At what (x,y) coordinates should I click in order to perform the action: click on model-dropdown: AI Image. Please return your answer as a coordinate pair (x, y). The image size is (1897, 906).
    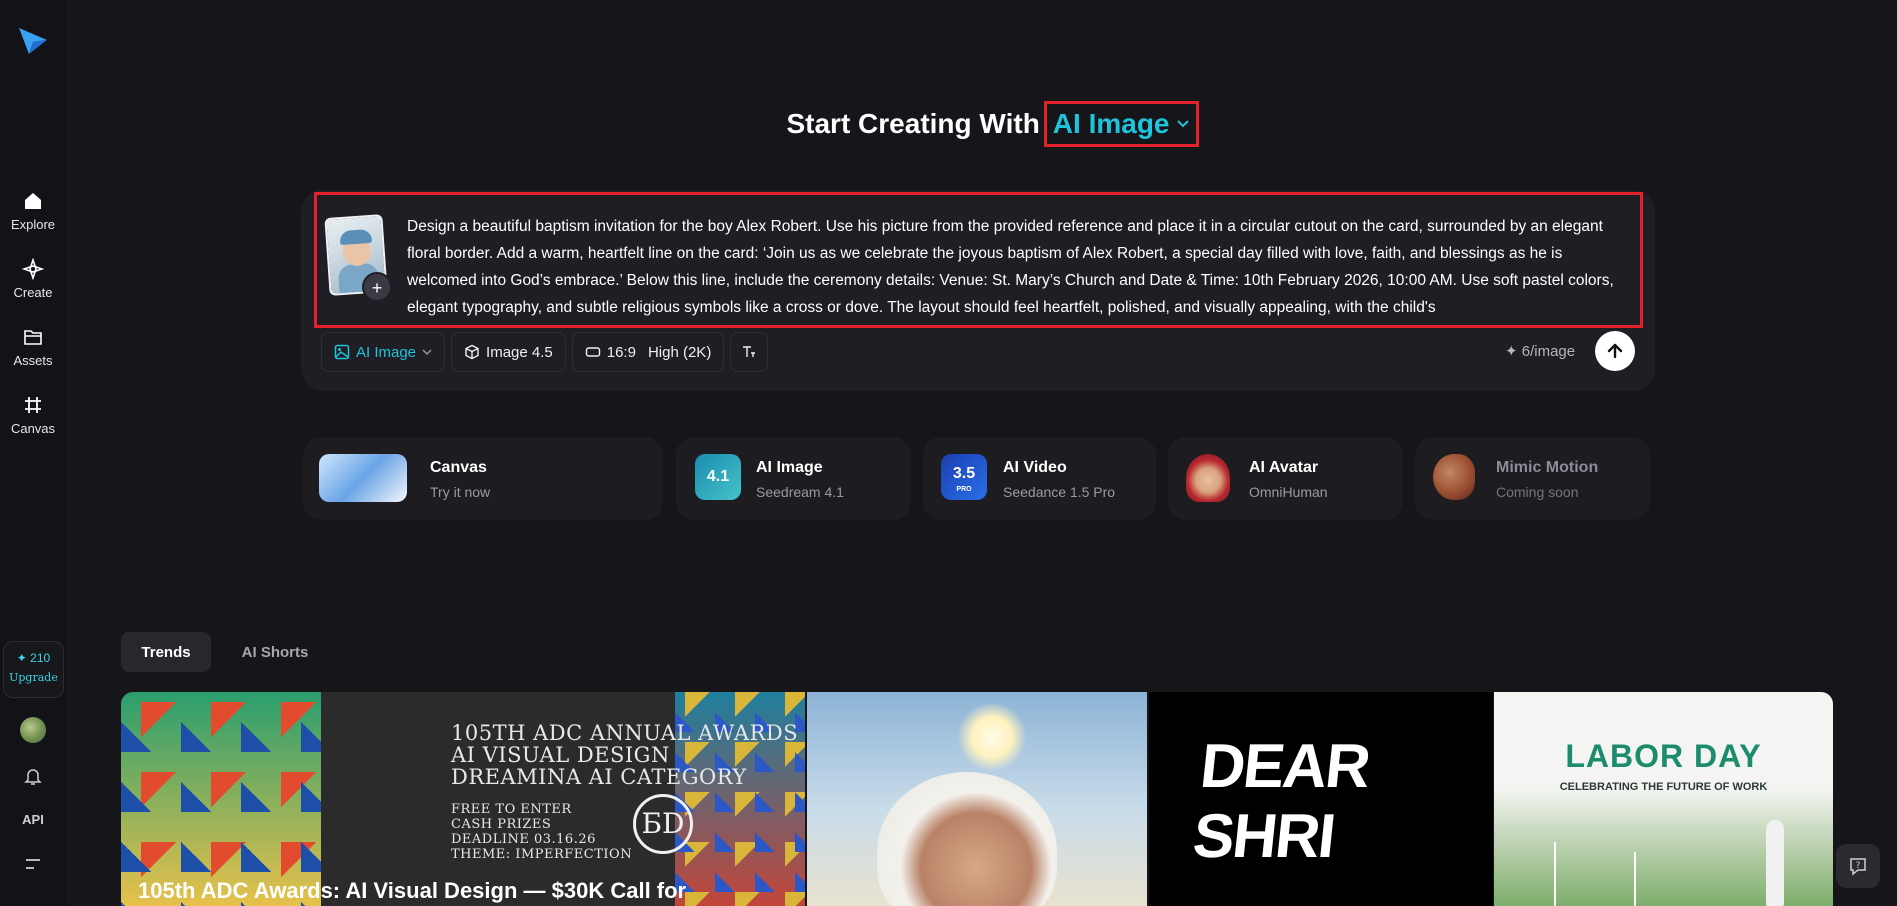
    Looking at the image, I should click on (1121, 124).